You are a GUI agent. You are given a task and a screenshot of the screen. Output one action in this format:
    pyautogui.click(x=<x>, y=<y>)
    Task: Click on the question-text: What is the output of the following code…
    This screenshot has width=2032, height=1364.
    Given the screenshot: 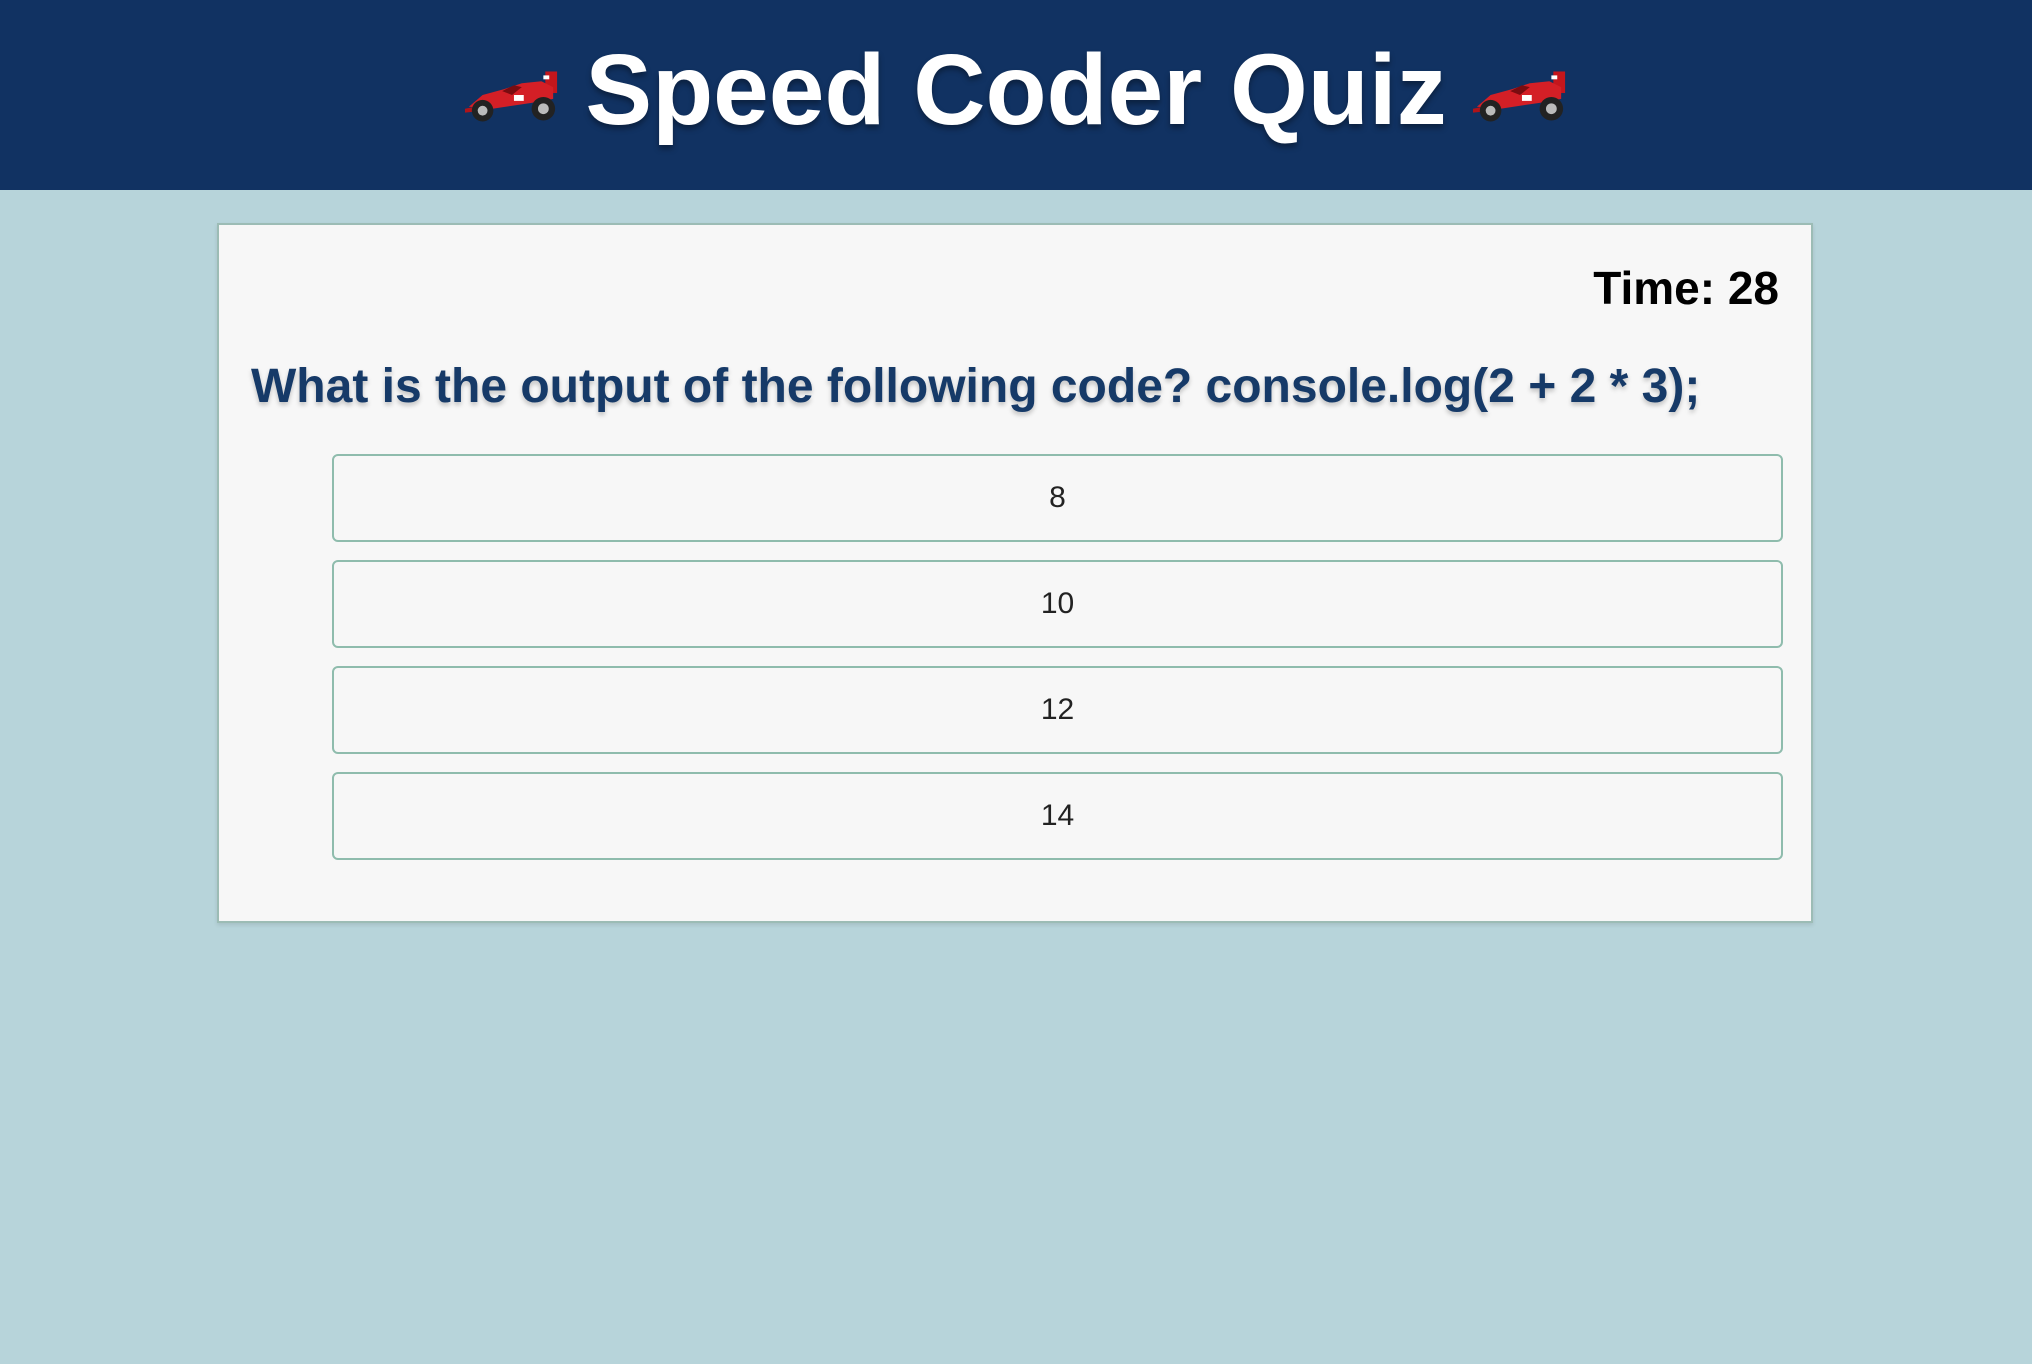 What is the action you would take?
    pyautogui.click(x=976, y=386)
    